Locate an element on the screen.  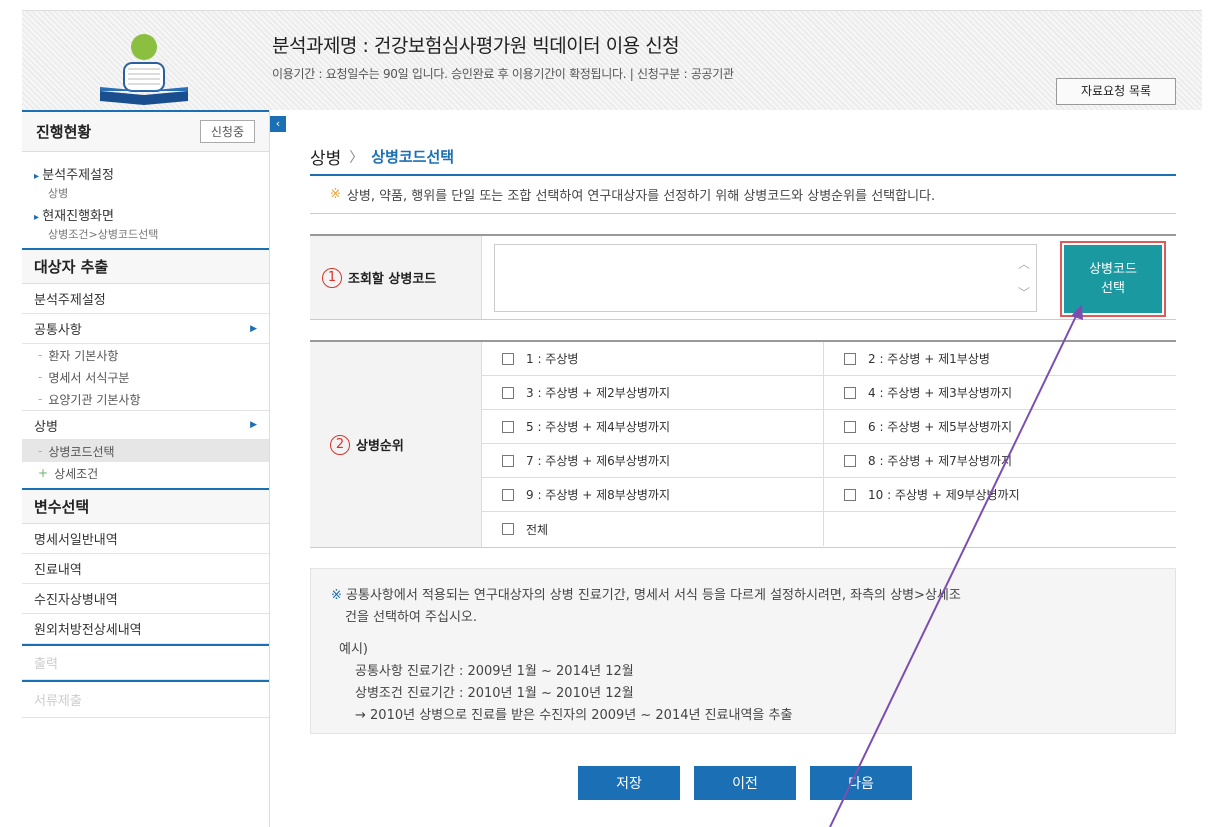
info-mark-icon: ※ is located at coordinates (336, 595).